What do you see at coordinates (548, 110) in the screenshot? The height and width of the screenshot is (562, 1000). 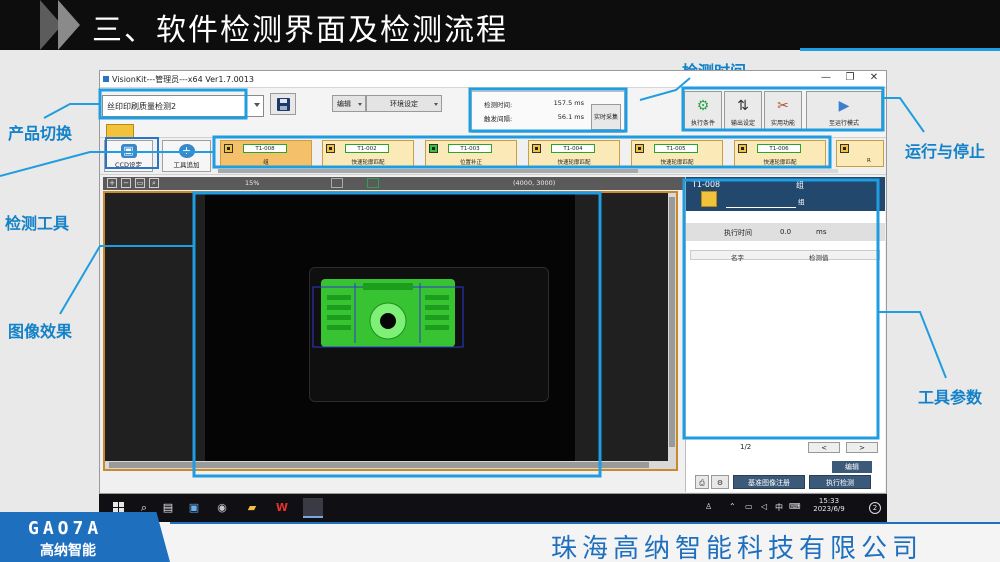 I see `highlight-timing` at bounding box center [548, 110].